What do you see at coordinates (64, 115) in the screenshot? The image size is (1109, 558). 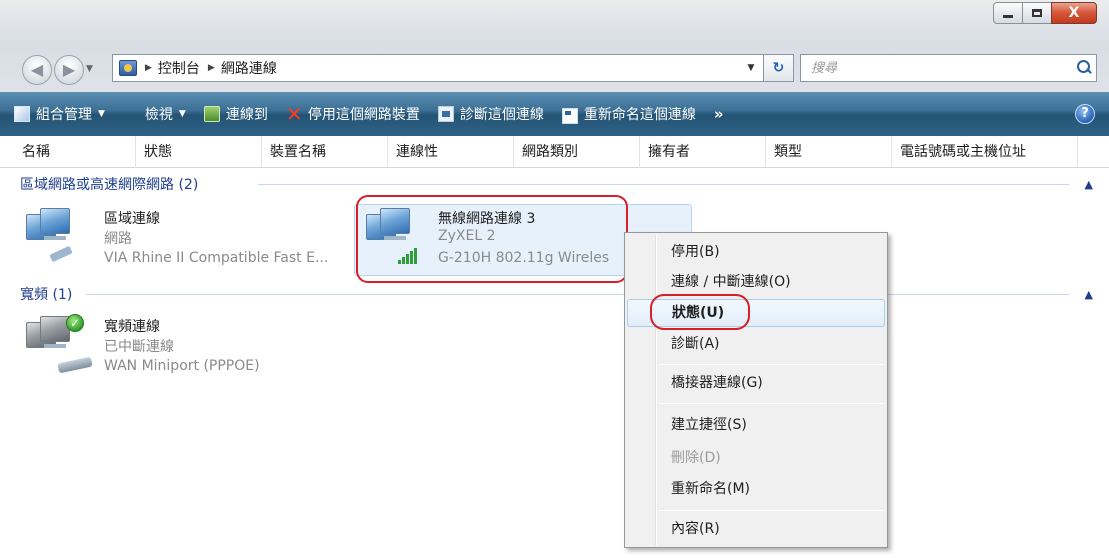 I see `organize-label: 組合管理` at bounding box center [64, 115].